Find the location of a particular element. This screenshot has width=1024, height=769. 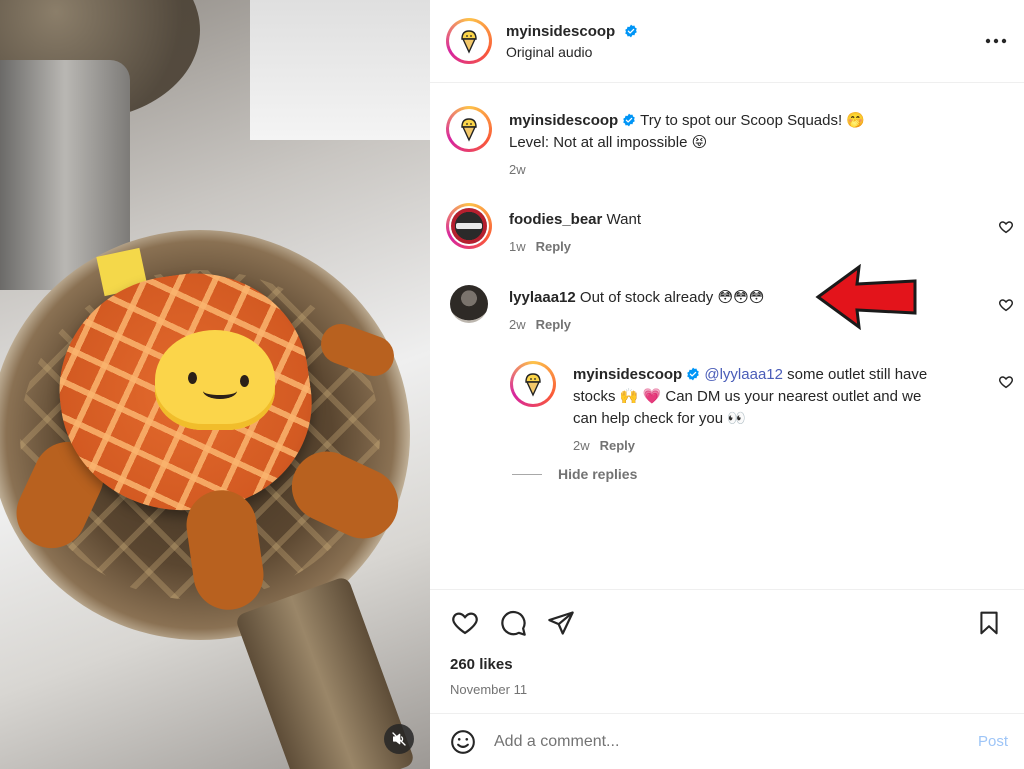

hide-replies-button: Hide replies is located at coordinates (574, 474).